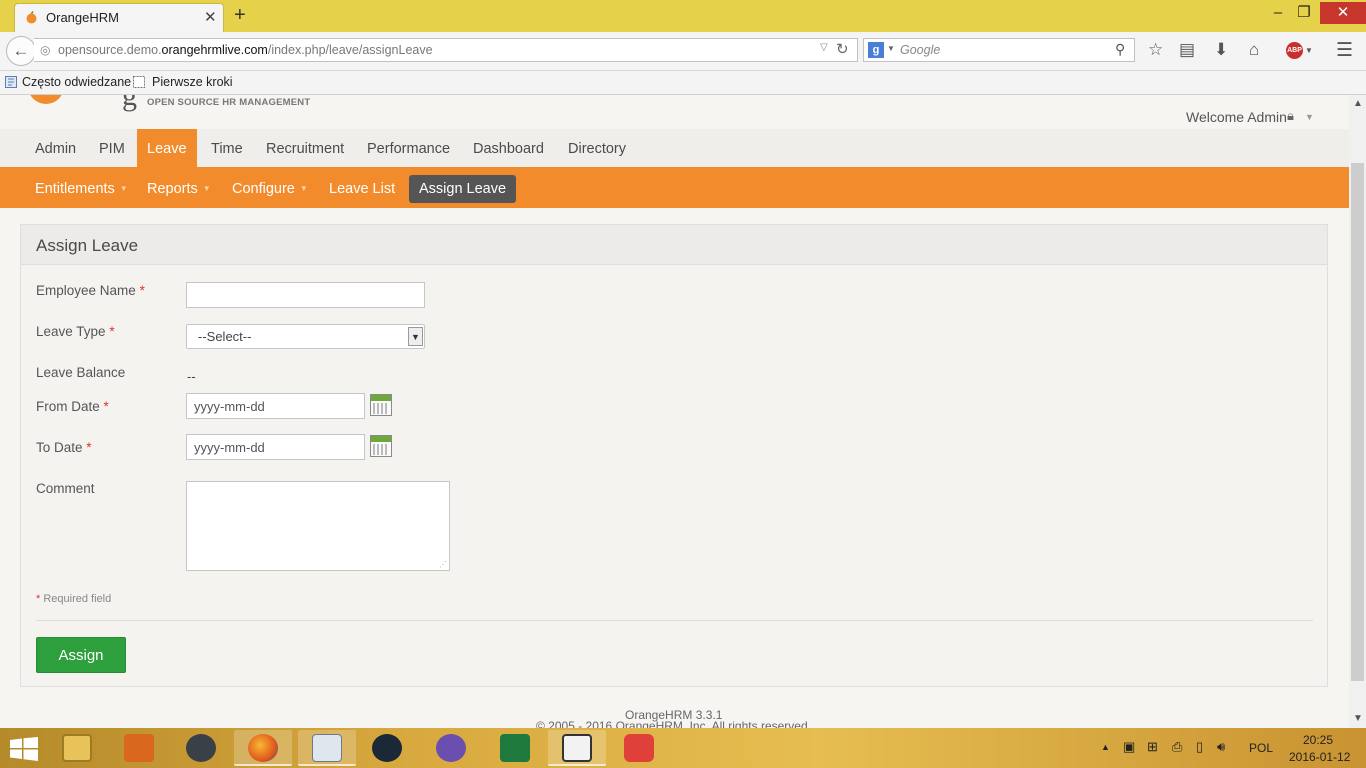 This screenshot has height=768, width=1366. What do you see at coordinates (842, 49) in the screenshot?
I see `reload-icon: ↻` at bounding box center [842, 49].